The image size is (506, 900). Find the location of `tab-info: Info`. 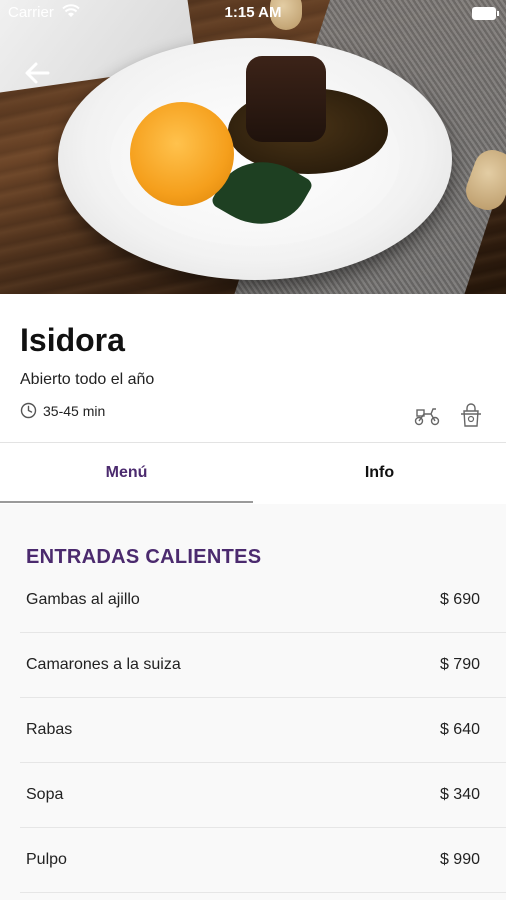

tab-info: Info is located at coordinates (379, 473).